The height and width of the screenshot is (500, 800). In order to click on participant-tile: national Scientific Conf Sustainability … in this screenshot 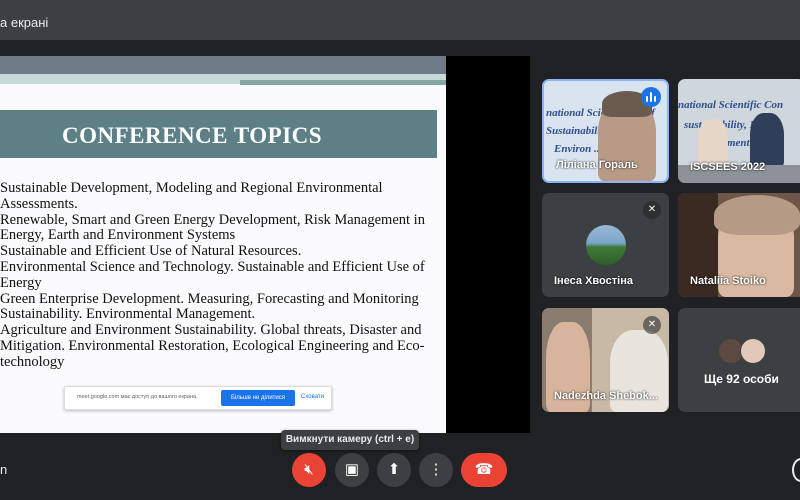, I will do `click(605, 131)`.